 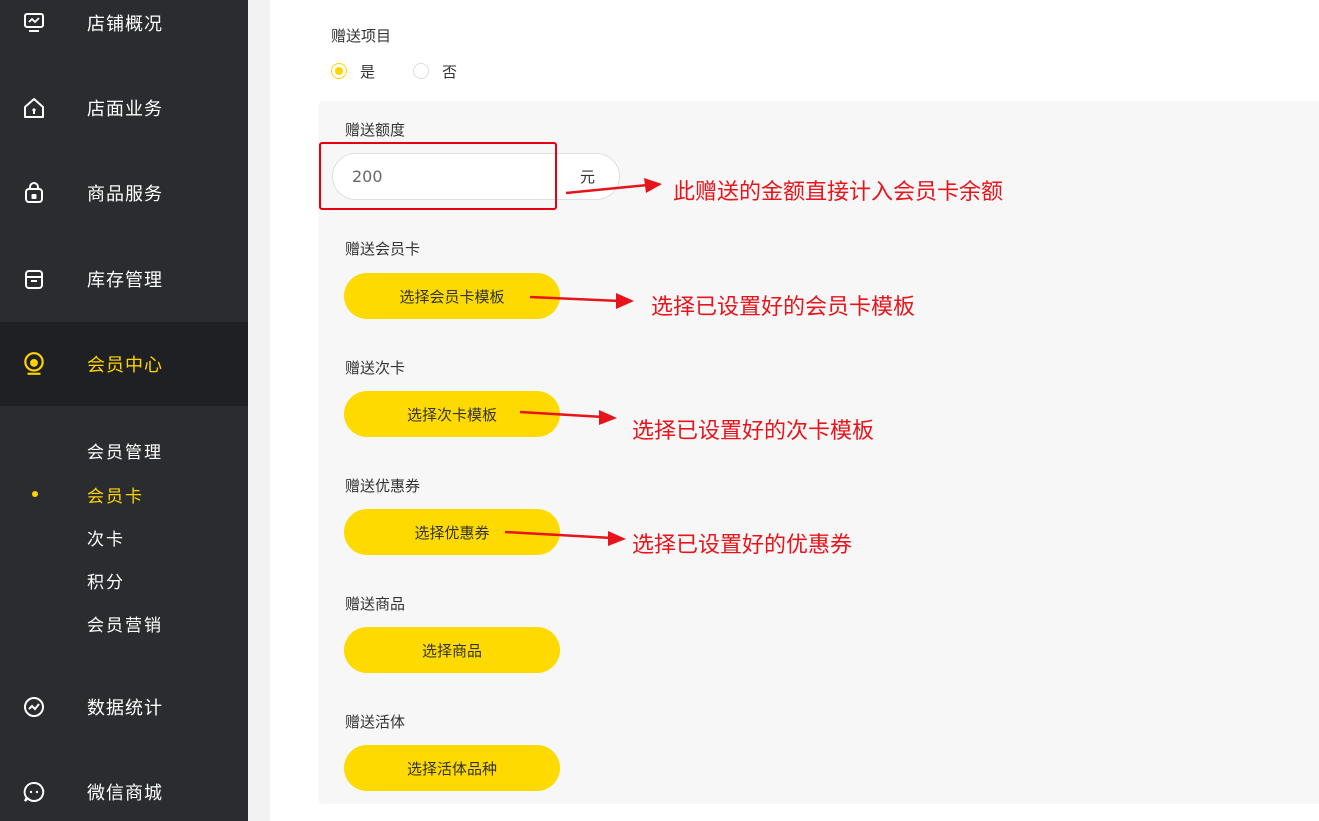 What do you see at coordinates (452, 296) in the screenshot?
I see `select-card-template-button: 选择会员卡模板` at bounding box center [452, 296].